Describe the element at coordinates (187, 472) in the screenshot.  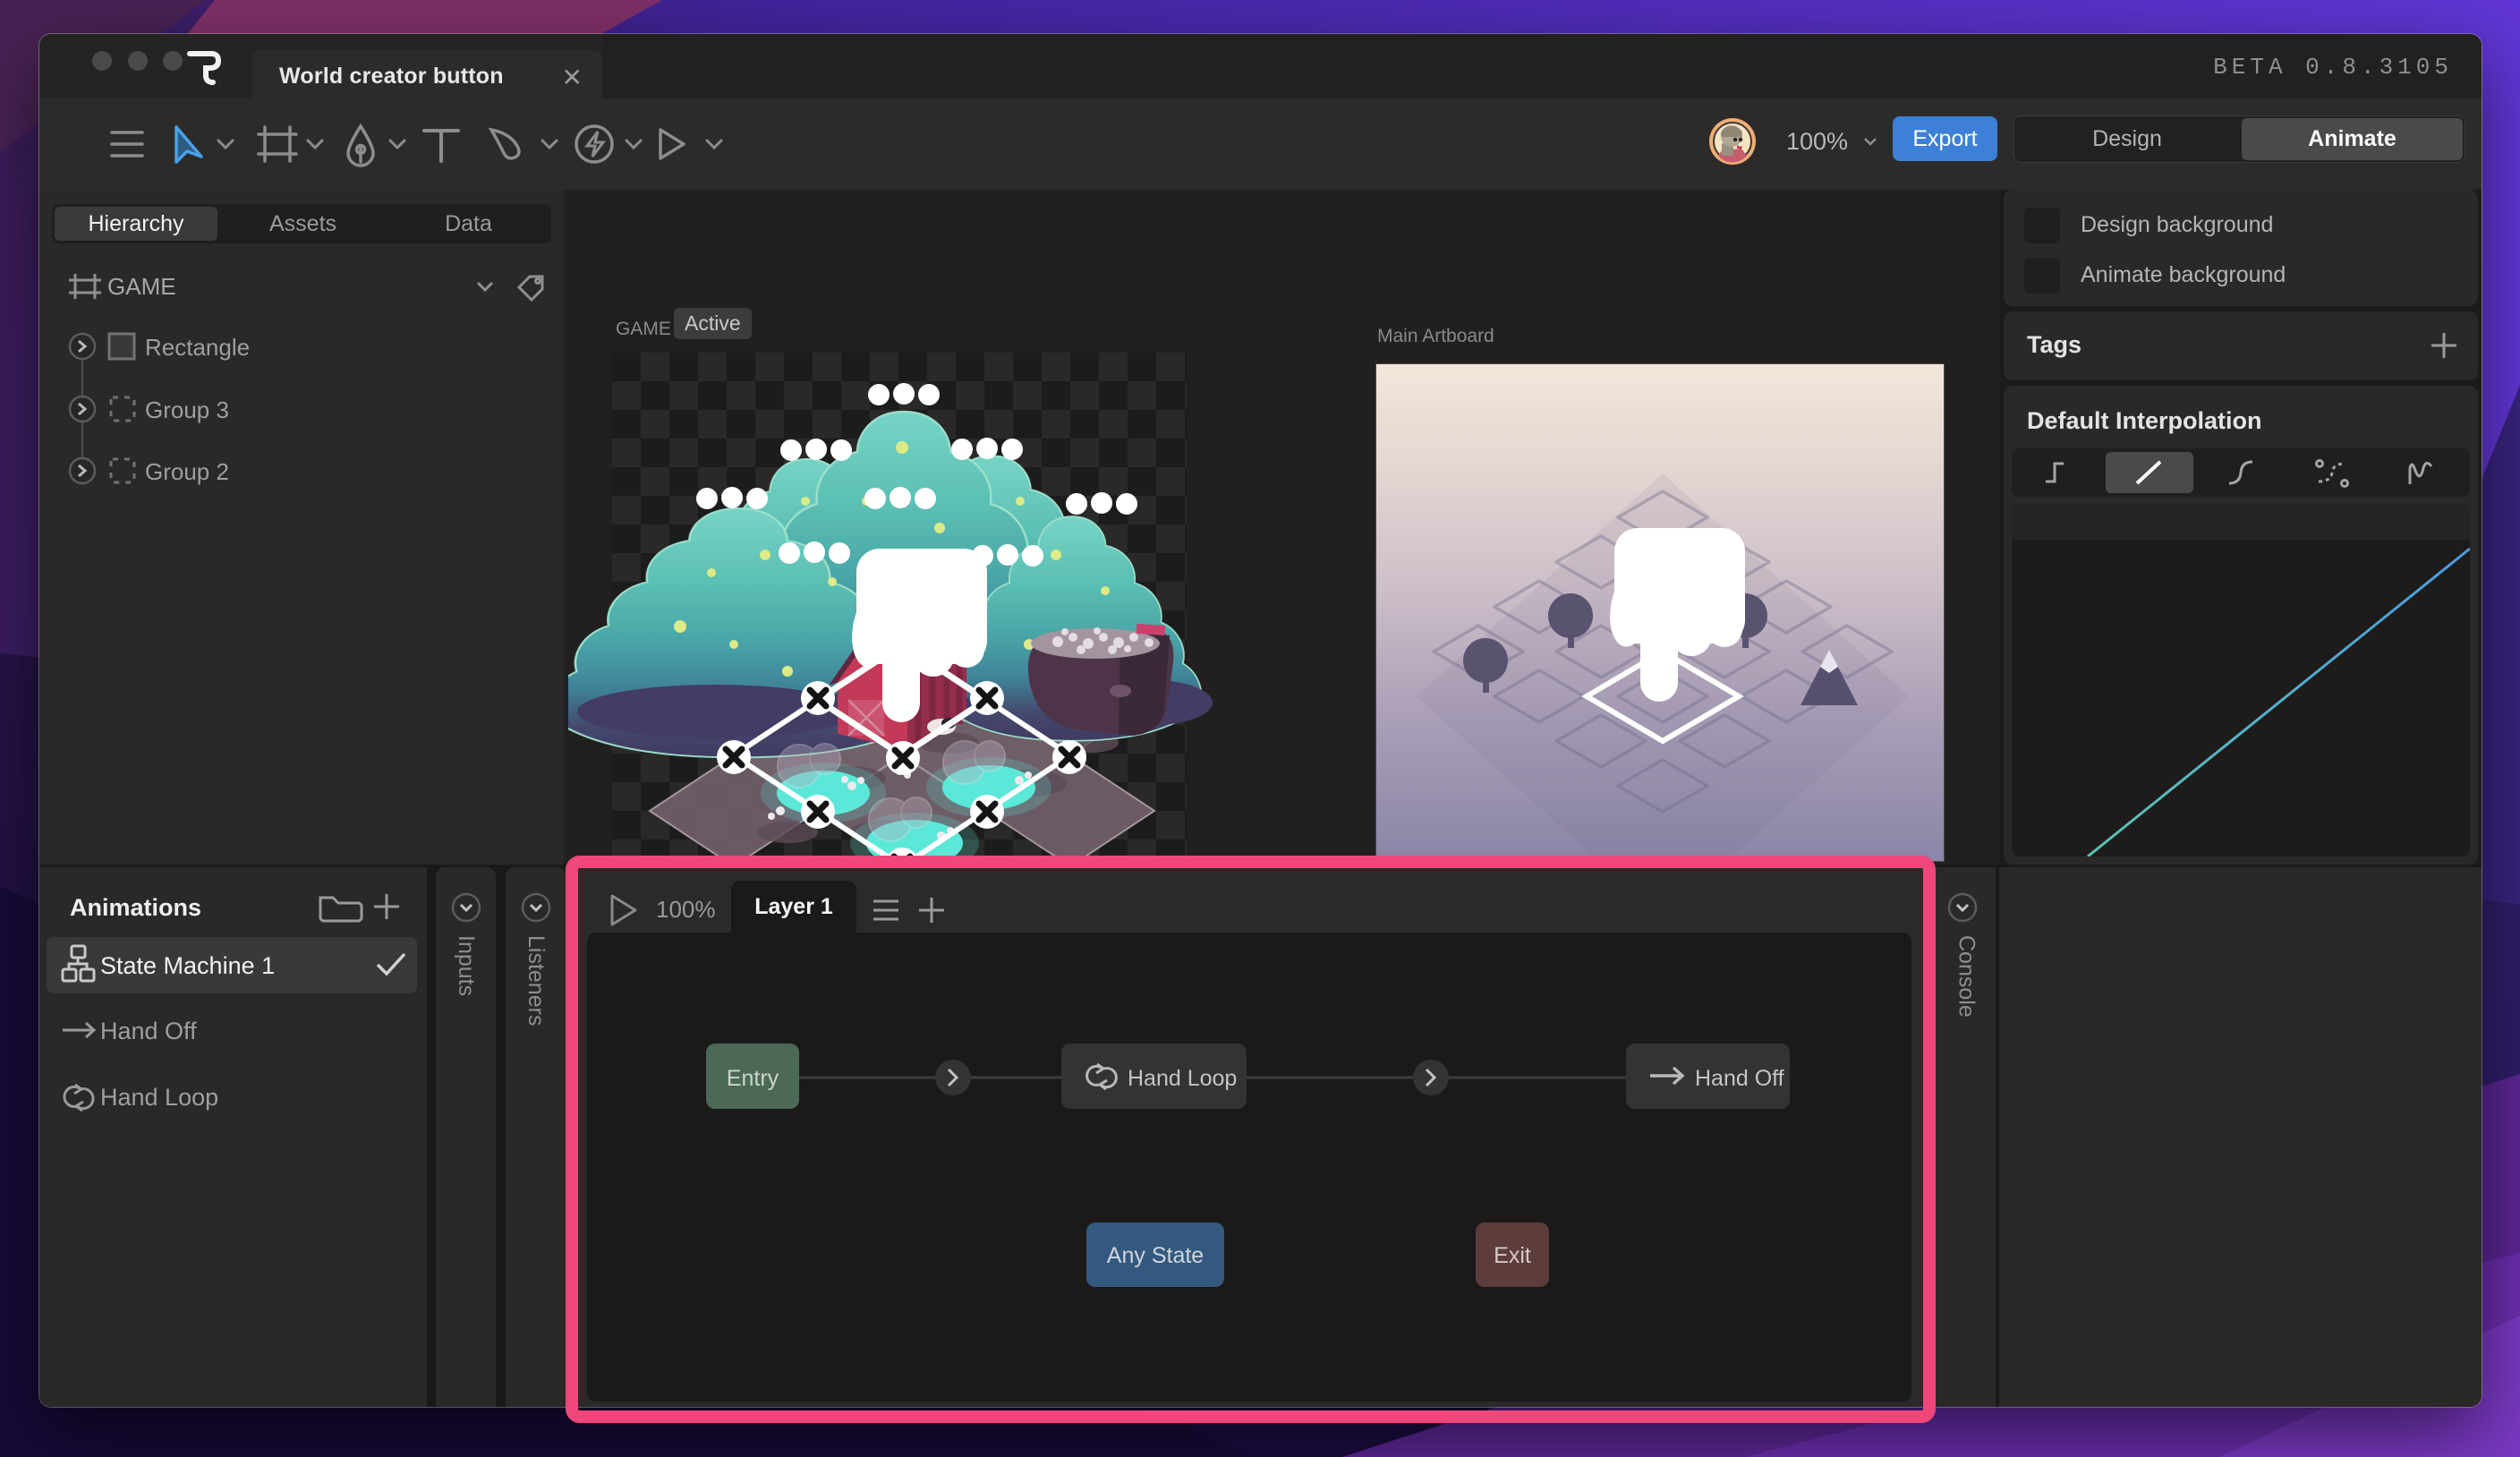
I see `svg-text: Group 2` at that location.